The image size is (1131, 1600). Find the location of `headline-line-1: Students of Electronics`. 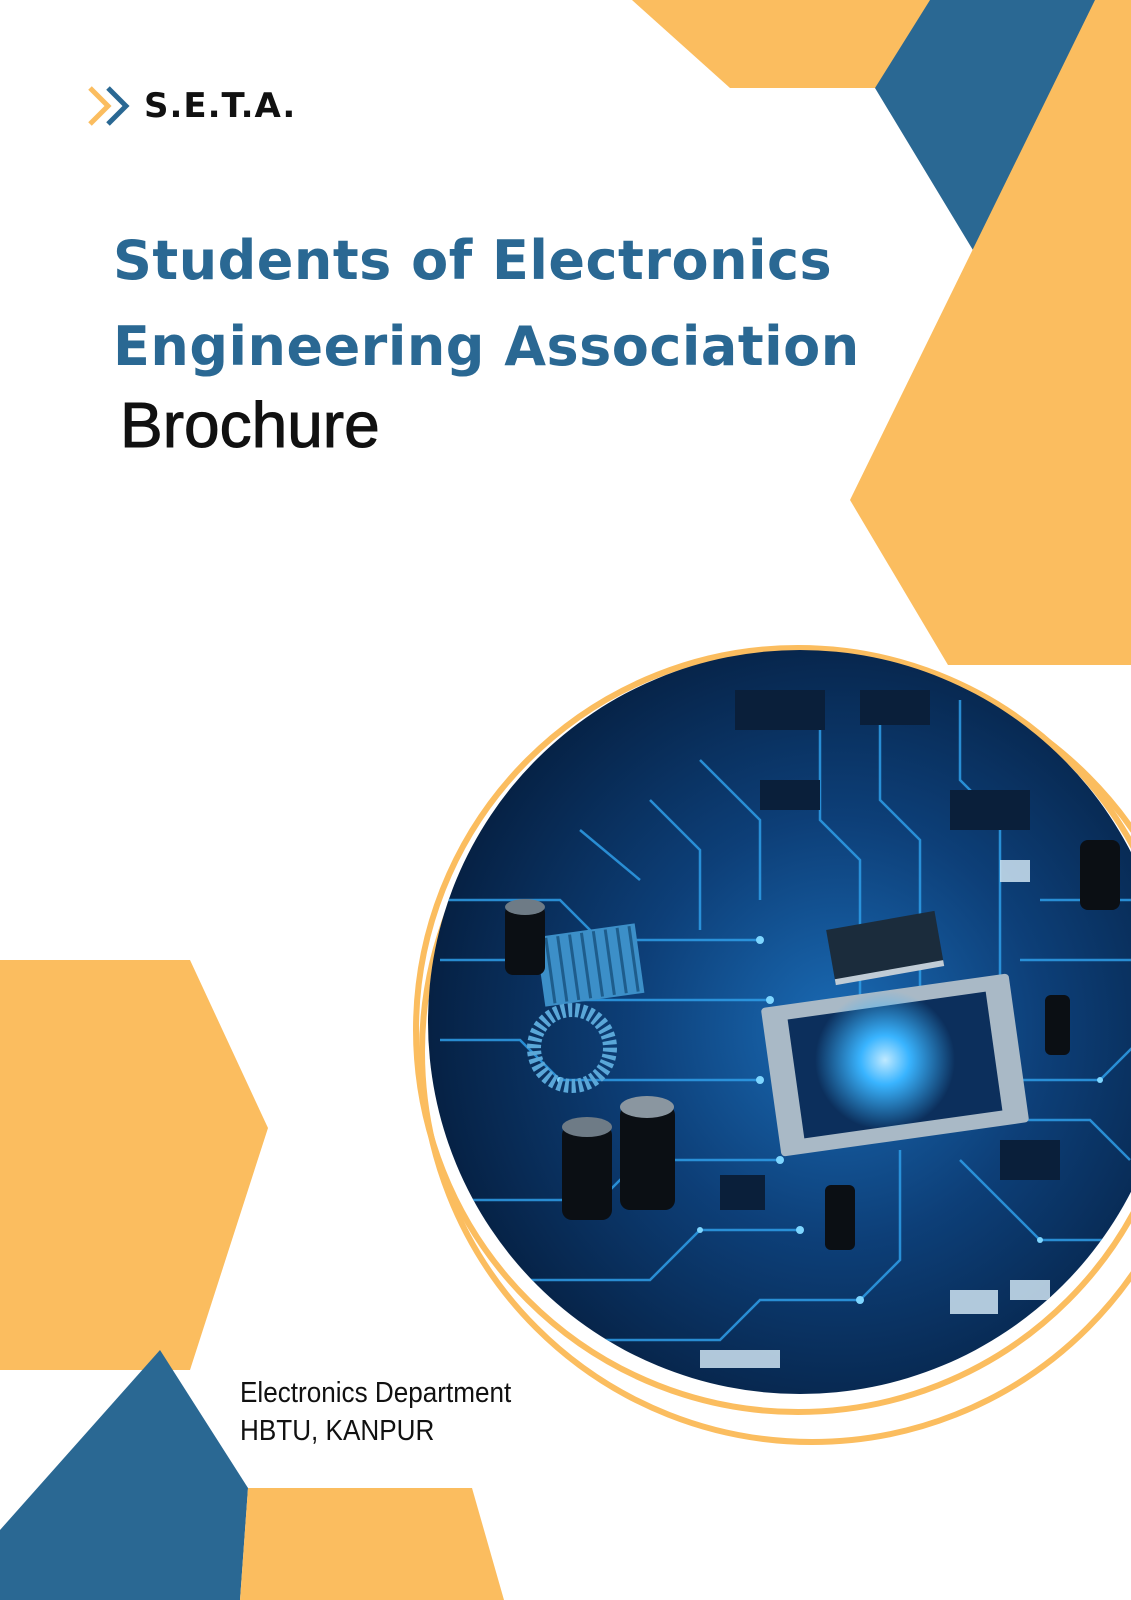

headline-line-1: Students of Electronics is located at coordinates (473, 260).